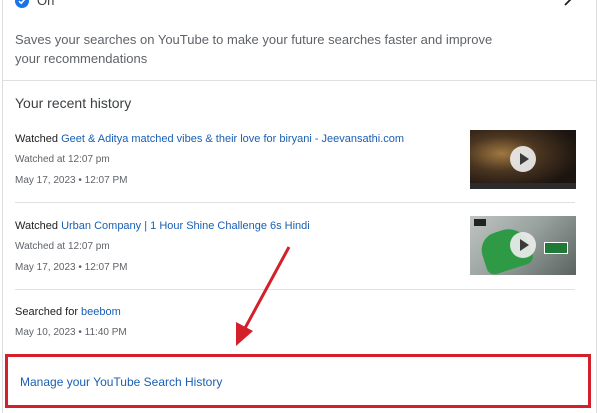 The height and width of the screenshot is (413, 600). Describe the element at coordinates (71, 332) in the screenshot. I see `history-item-date: May 10, 2023 • 11:40 PM` at that location.